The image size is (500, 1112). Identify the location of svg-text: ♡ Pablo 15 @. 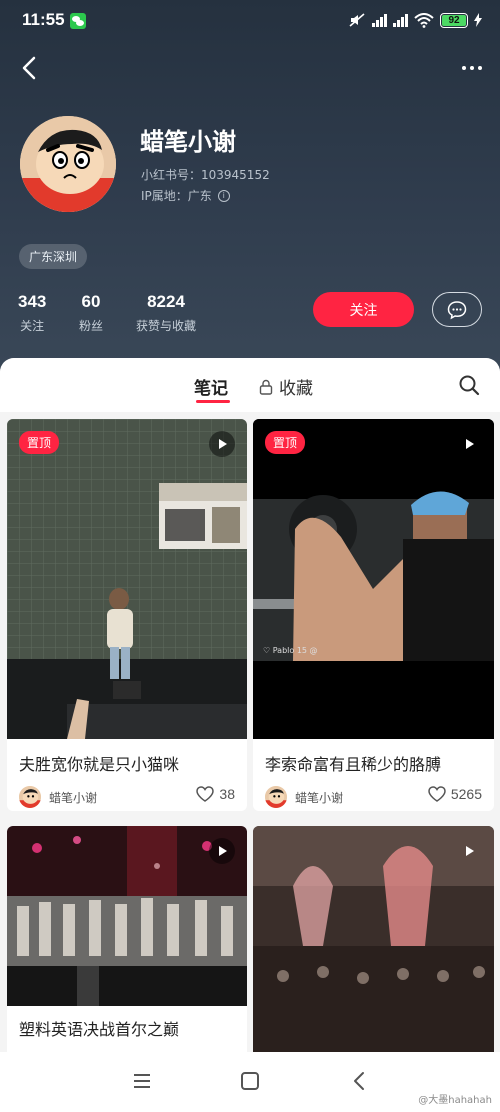
(290, 650).